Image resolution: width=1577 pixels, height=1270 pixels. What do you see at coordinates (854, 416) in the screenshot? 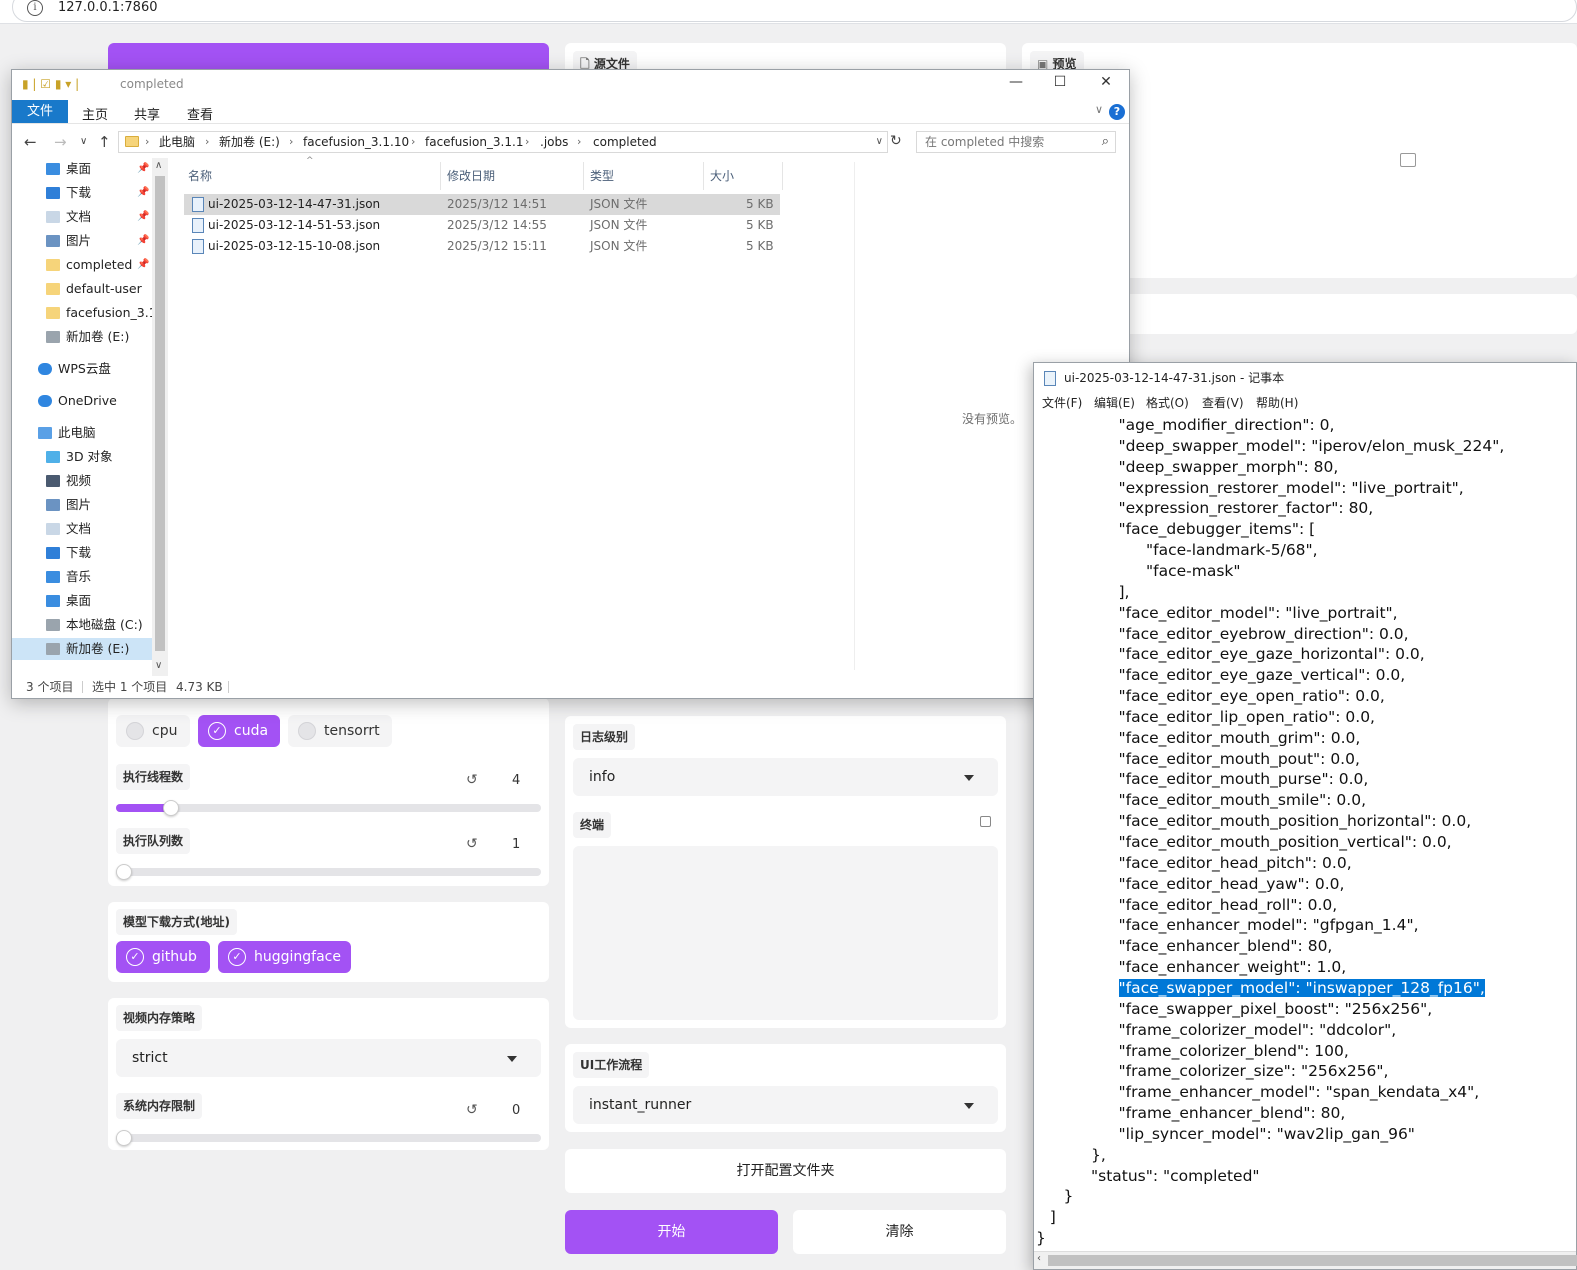
I see `preview-pane-divider` at bounding box center [854, 416].